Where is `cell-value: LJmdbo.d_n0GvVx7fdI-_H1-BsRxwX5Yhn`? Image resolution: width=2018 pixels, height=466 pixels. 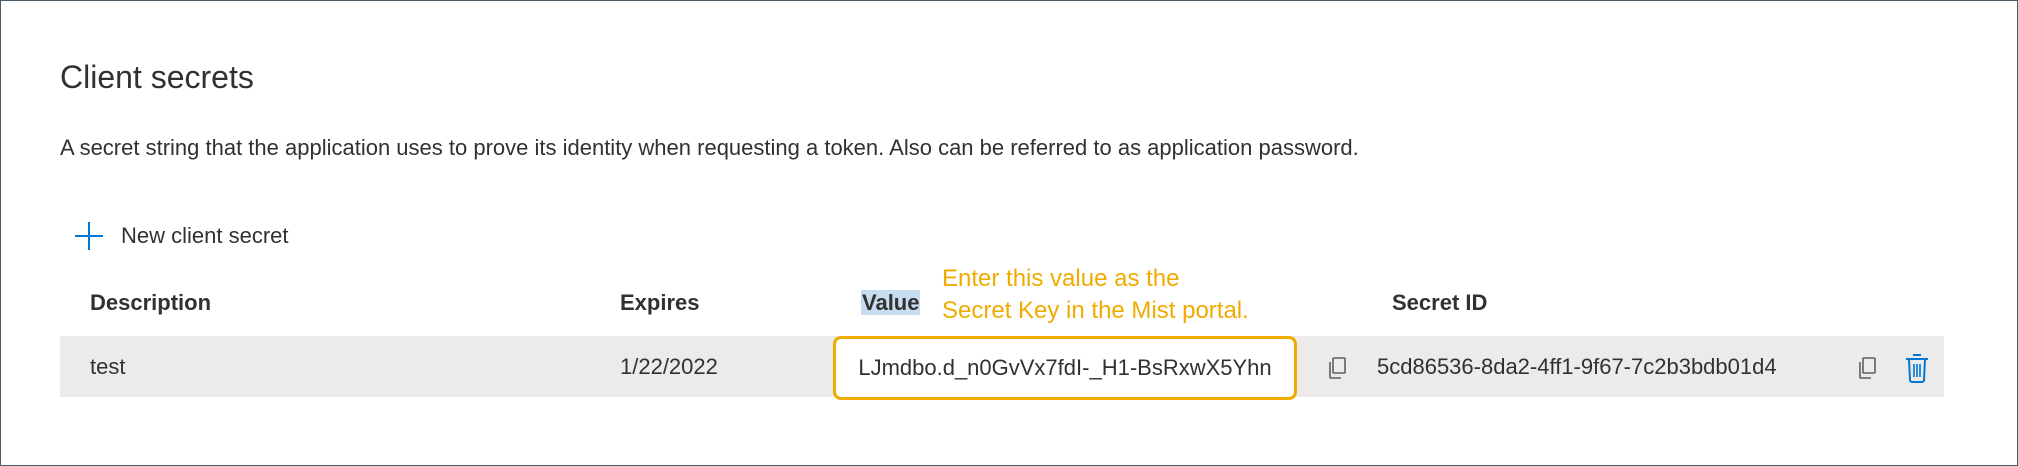 cell-value: LJmdbo.d_n0GvVx7fdI-_H1-BsRxwX5Yhn is located at coordinates (1065, 367).